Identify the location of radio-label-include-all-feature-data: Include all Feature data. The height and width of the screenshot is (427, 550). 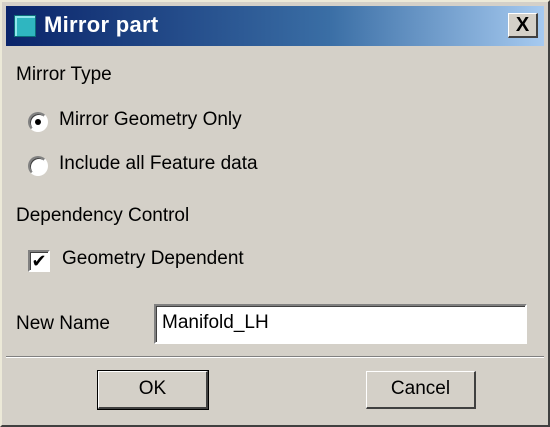
(158, 164).